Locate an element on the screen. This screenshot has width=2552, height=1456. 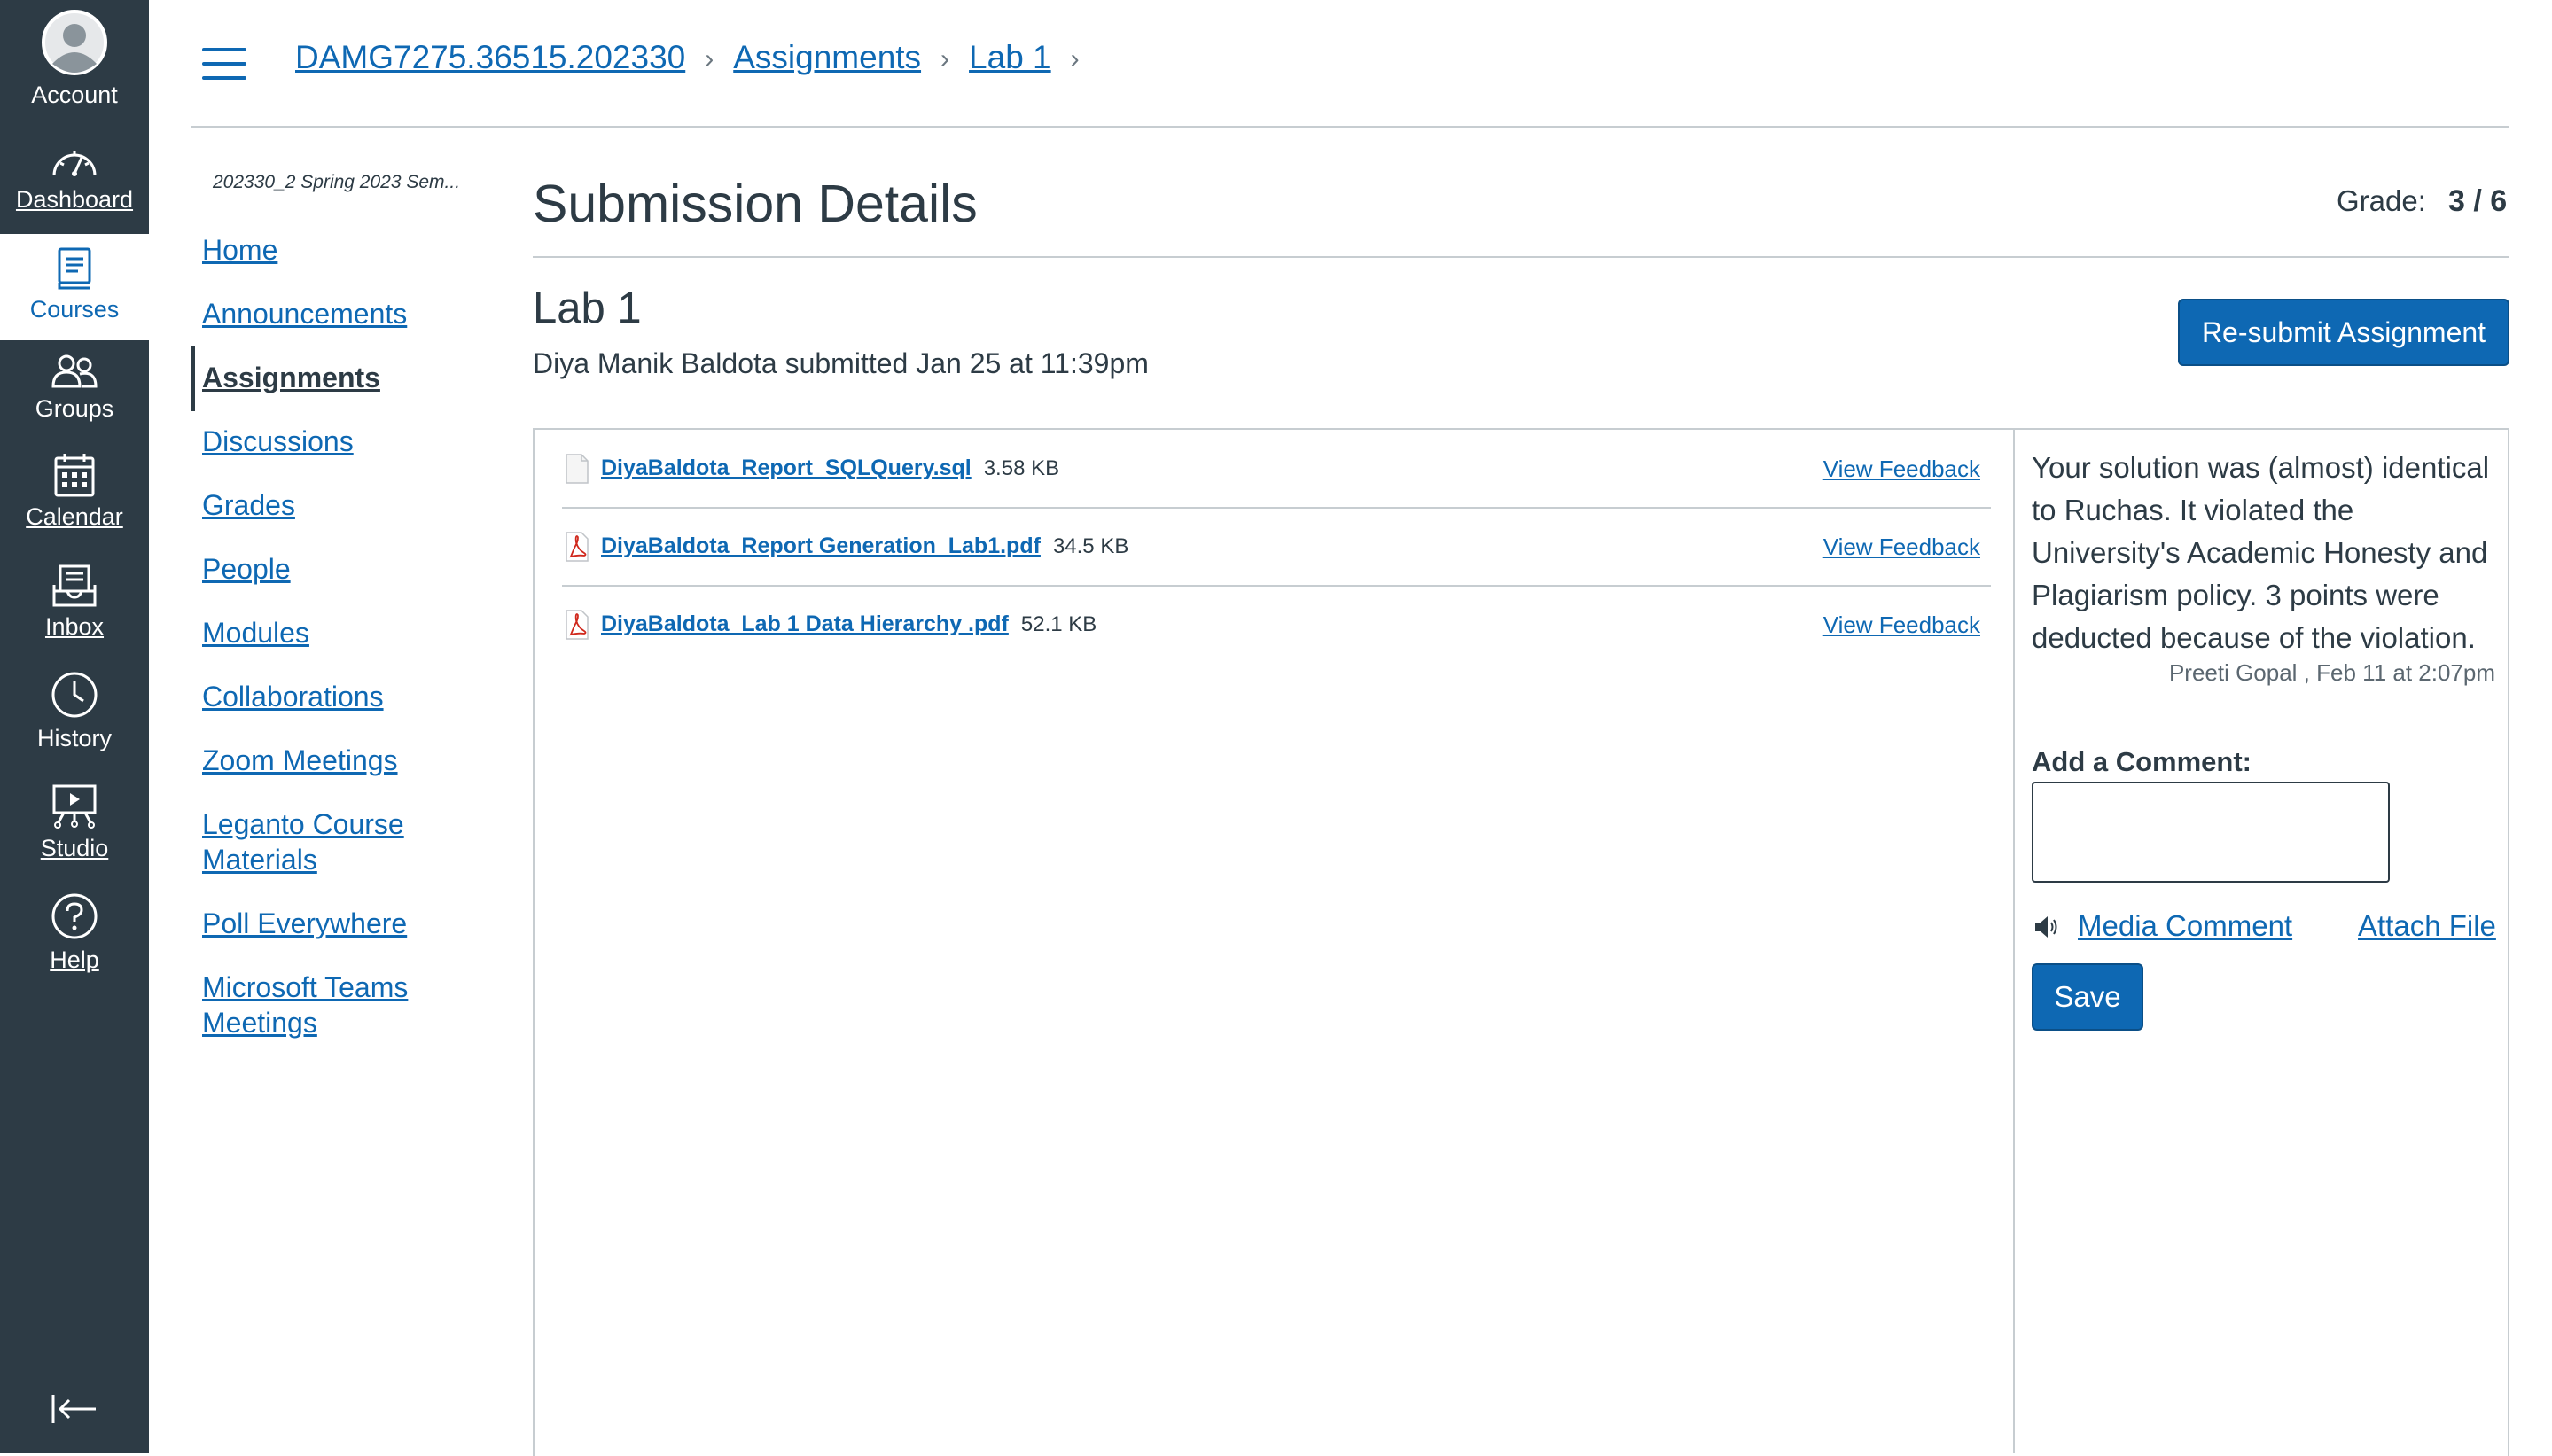
collapse-nav-button is located at coordinates (74, 1409).